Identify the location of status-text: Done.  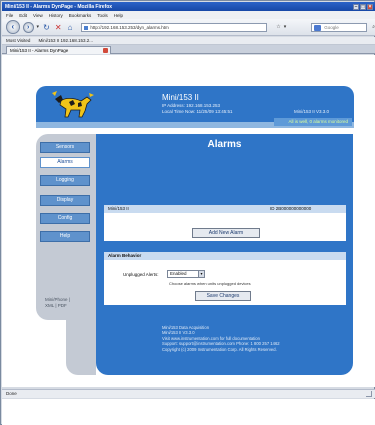
(11, 393).